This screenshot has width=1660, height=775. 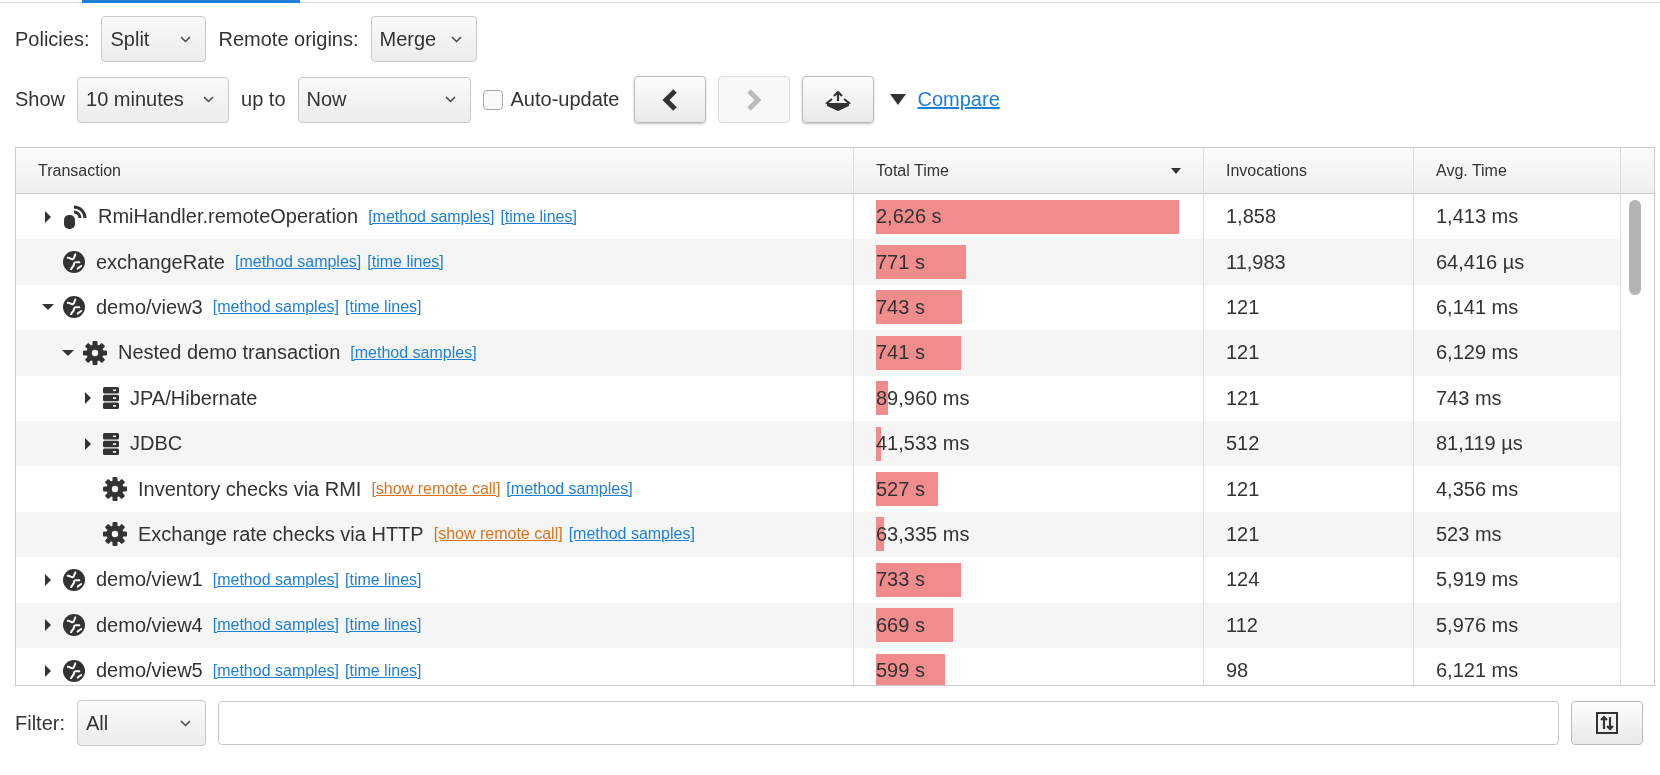 What do you see at coordinates (818, 534) in the screenshot?
I see `table-row: Exchange rate checks via HTTP [show remote call] [method samples] 63,335 ms 121 523 ms` at bounding box center [818, 534].